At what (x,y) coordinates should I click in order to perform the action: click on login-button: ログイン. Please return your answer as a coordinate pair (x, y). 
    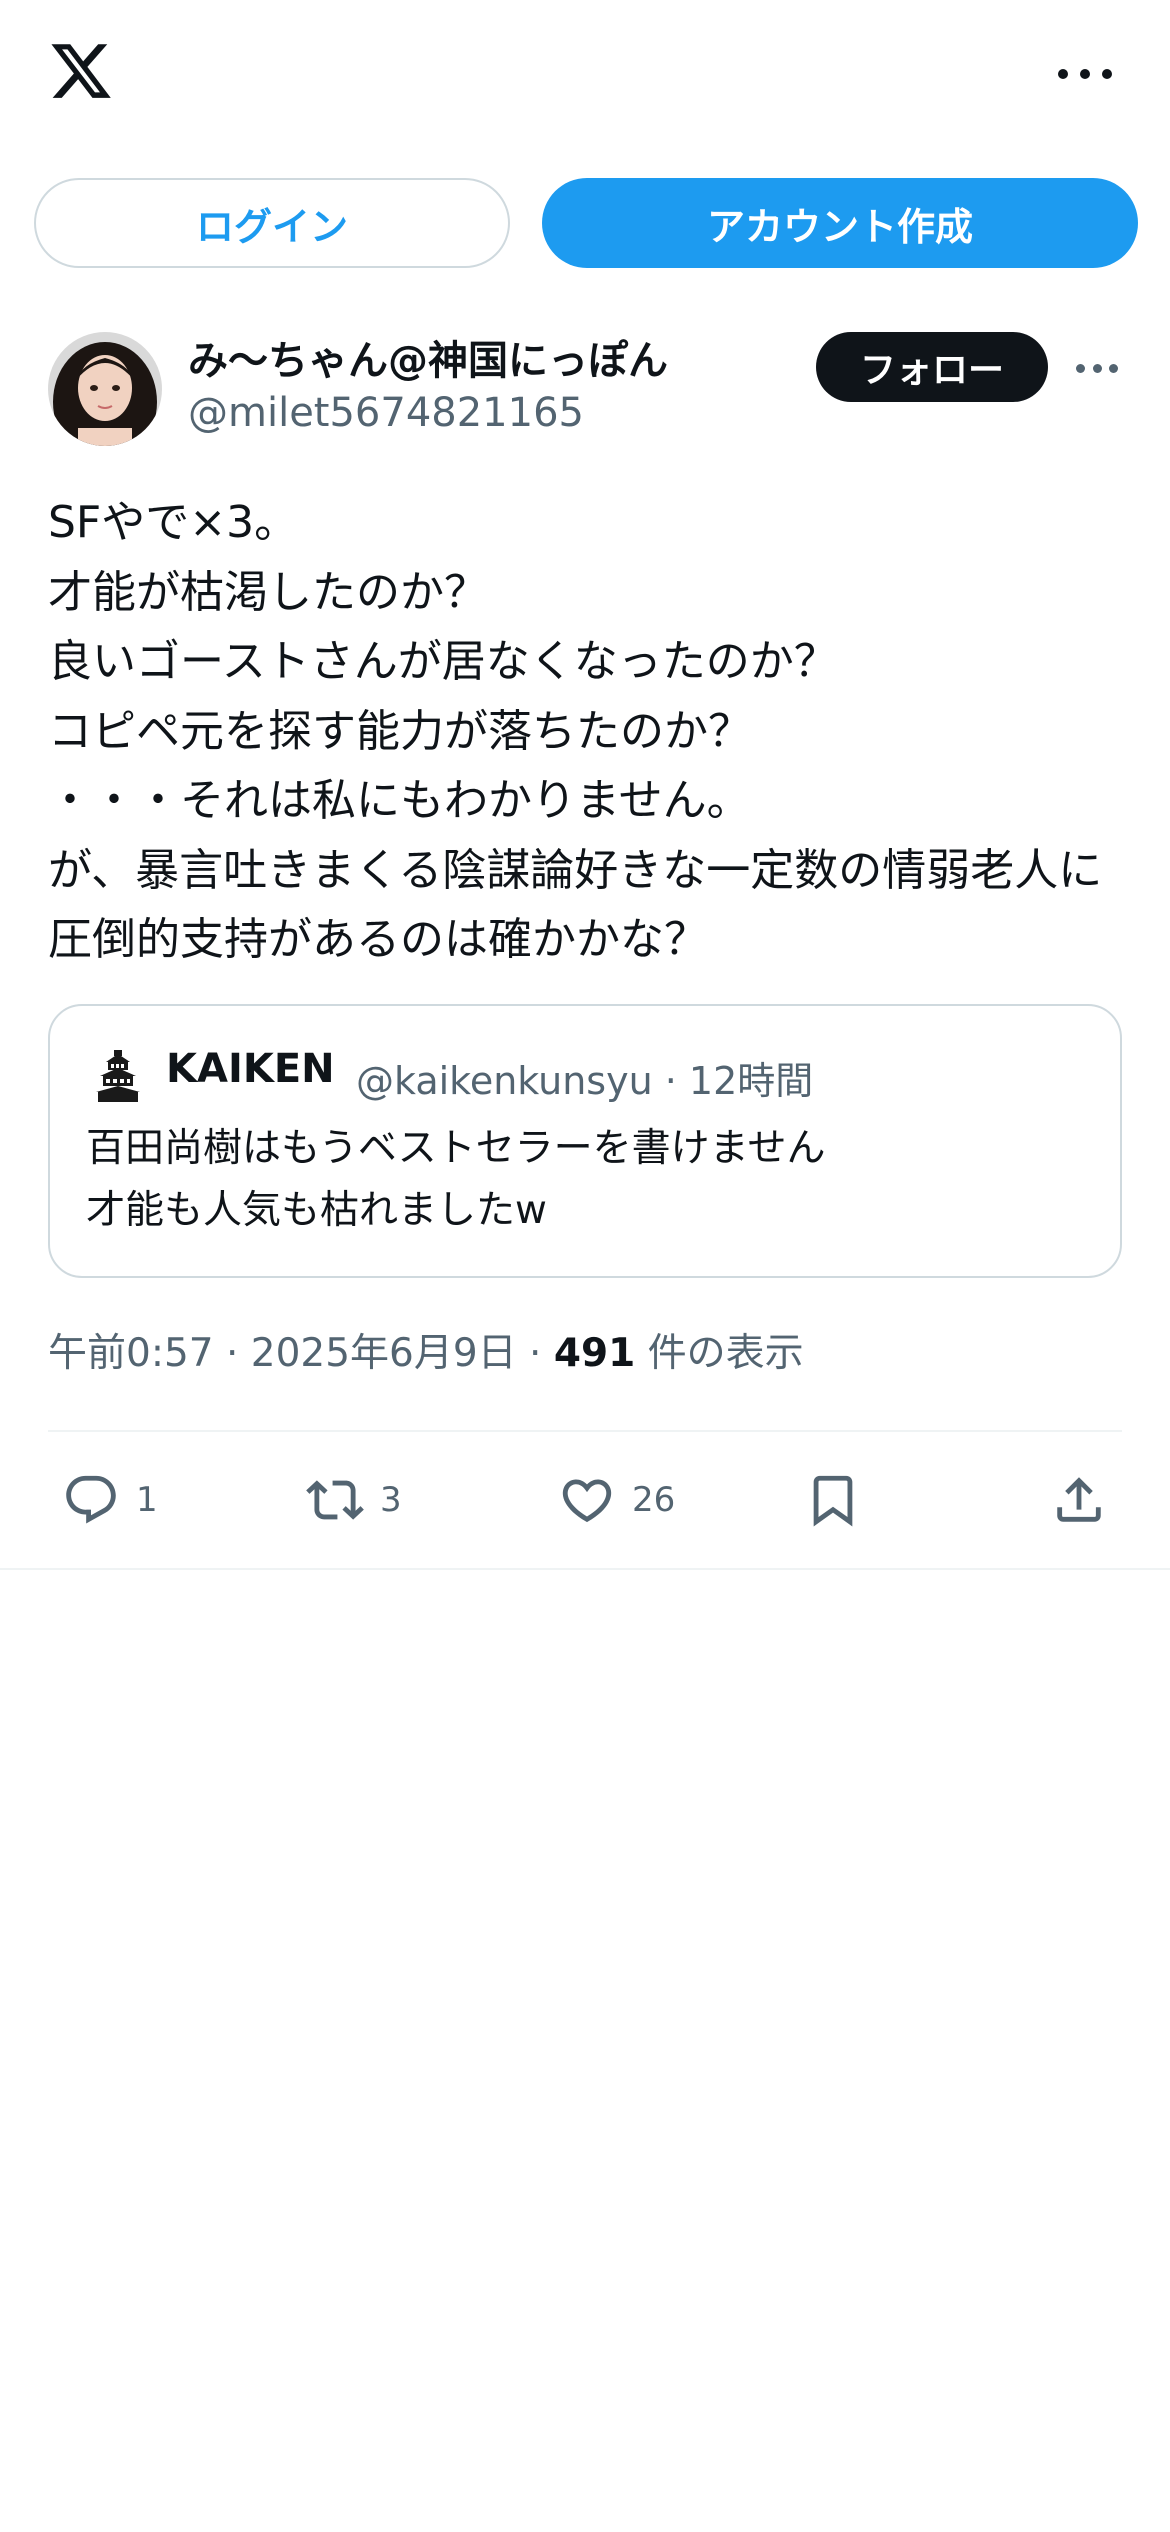
    Looking at the image, I should click on (272, 223).